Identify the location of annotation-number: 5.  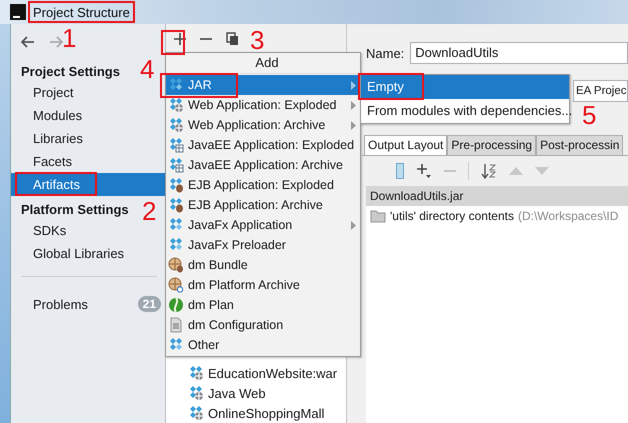
(589, 115).